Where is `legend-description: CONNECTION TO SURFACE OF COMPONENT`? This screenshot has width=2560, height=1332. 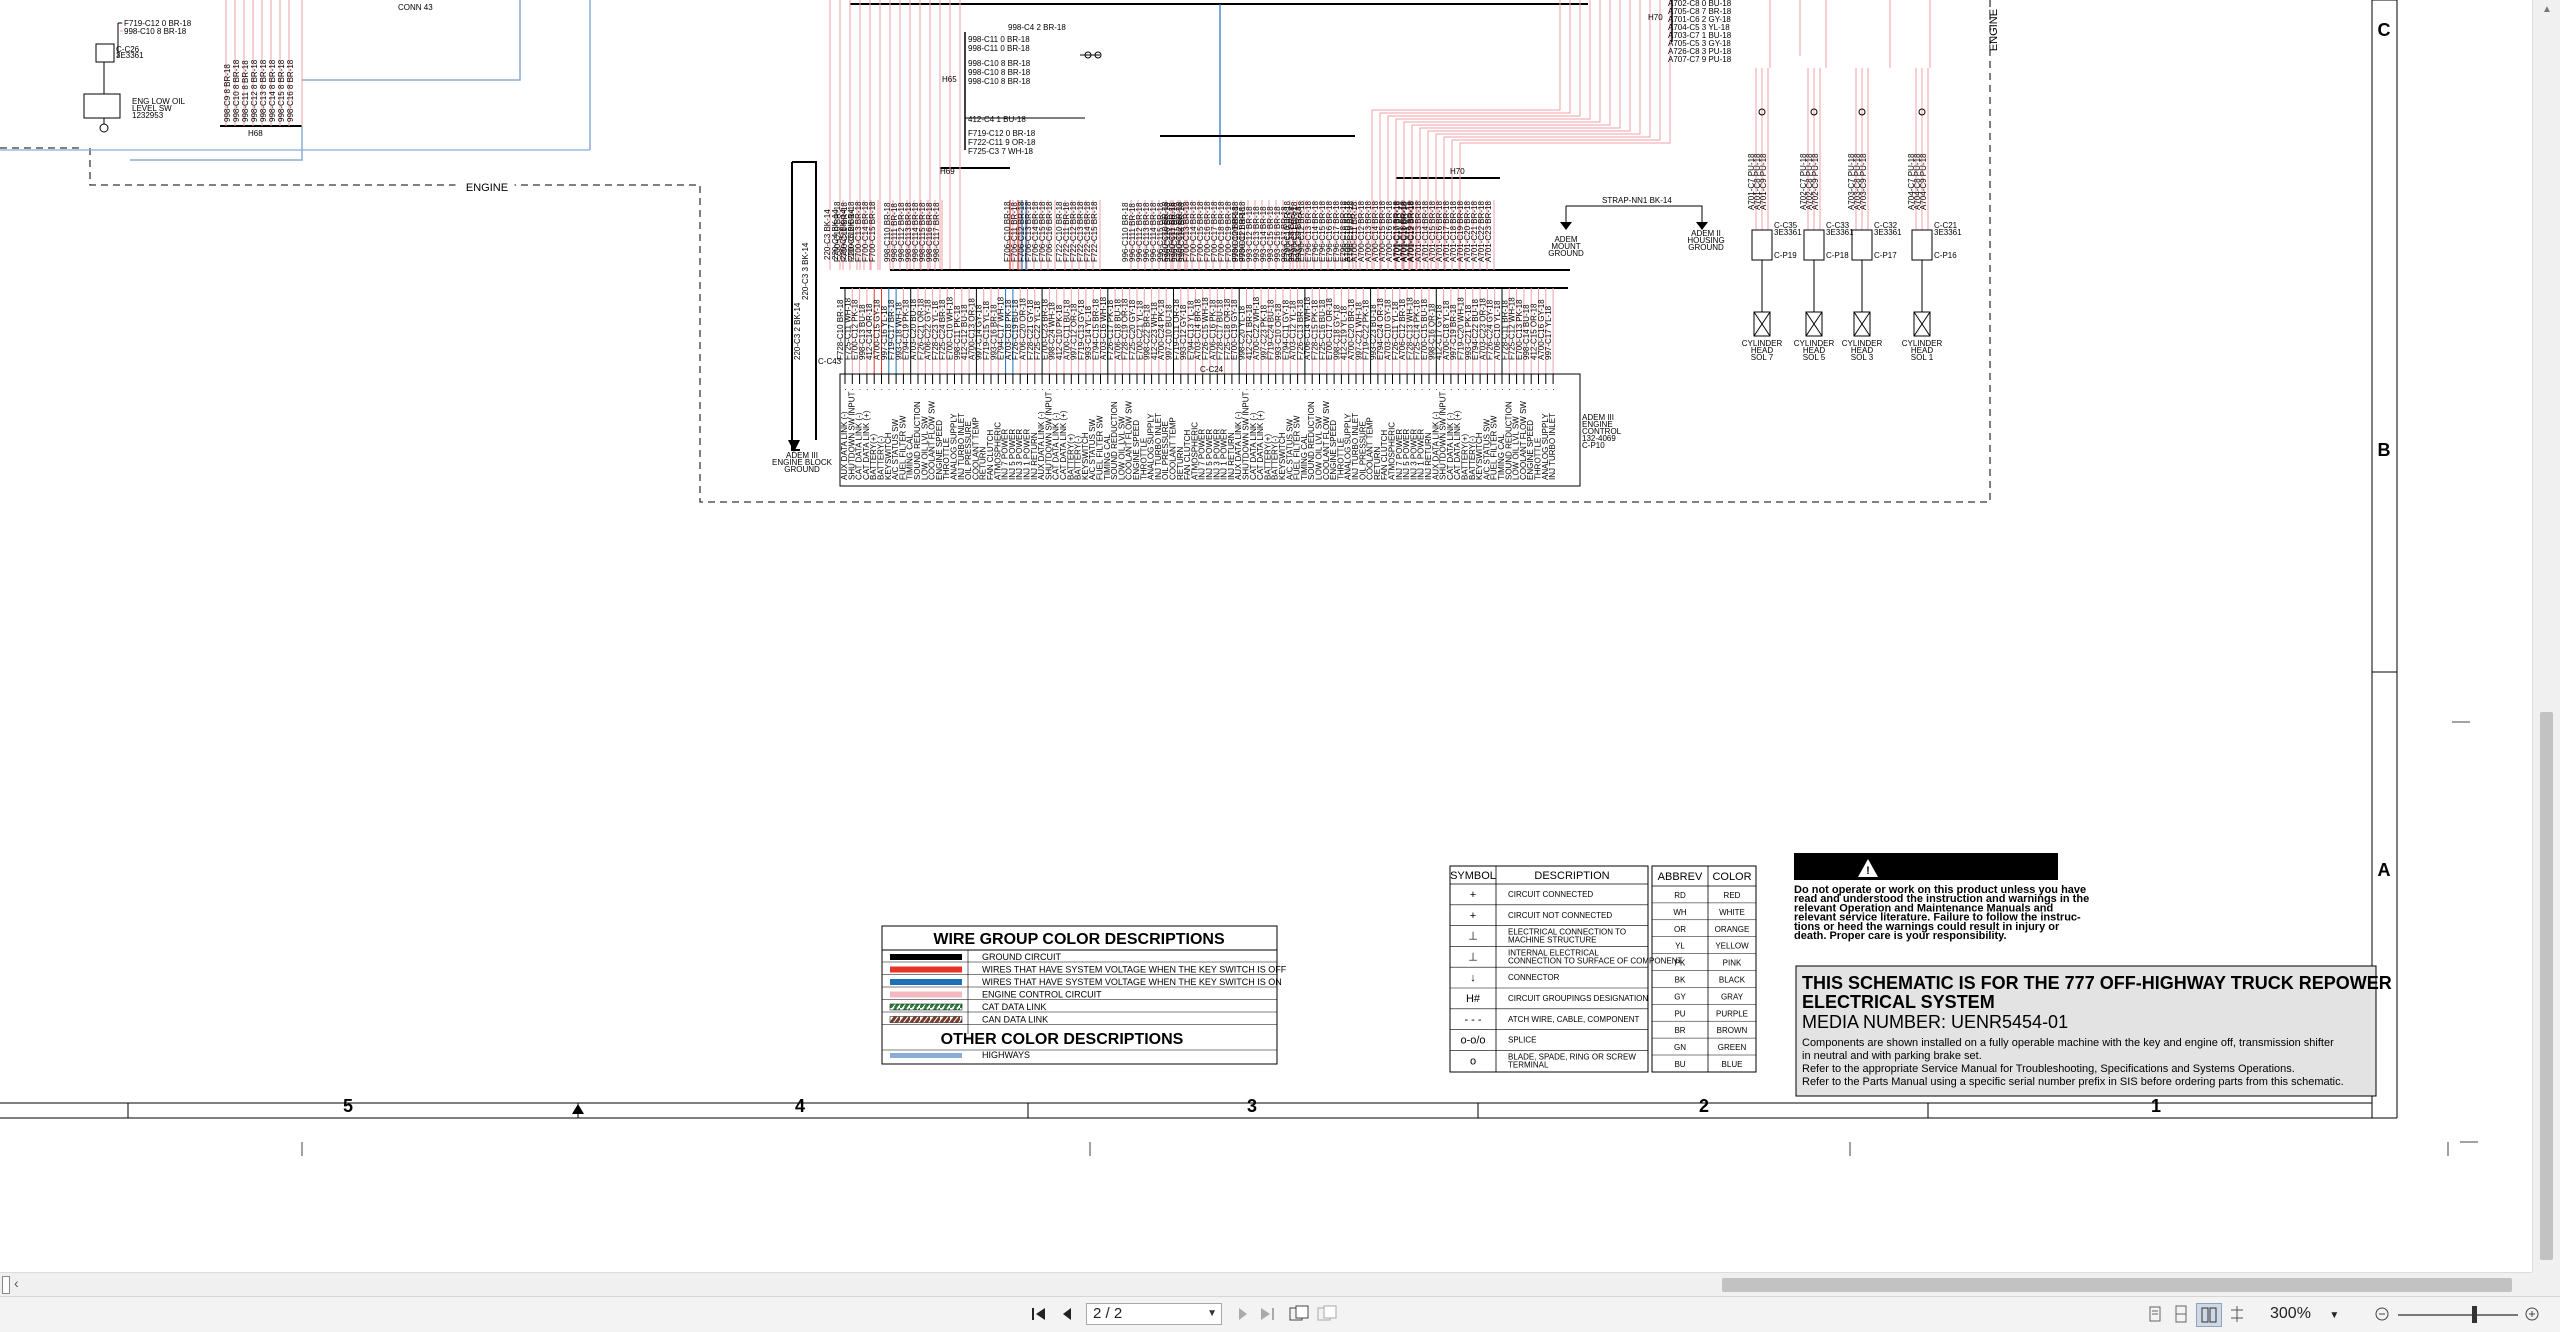
legend-description: CONNECTION TO SURFACE OF COMPONENT is located at coordinates (1595, 960).